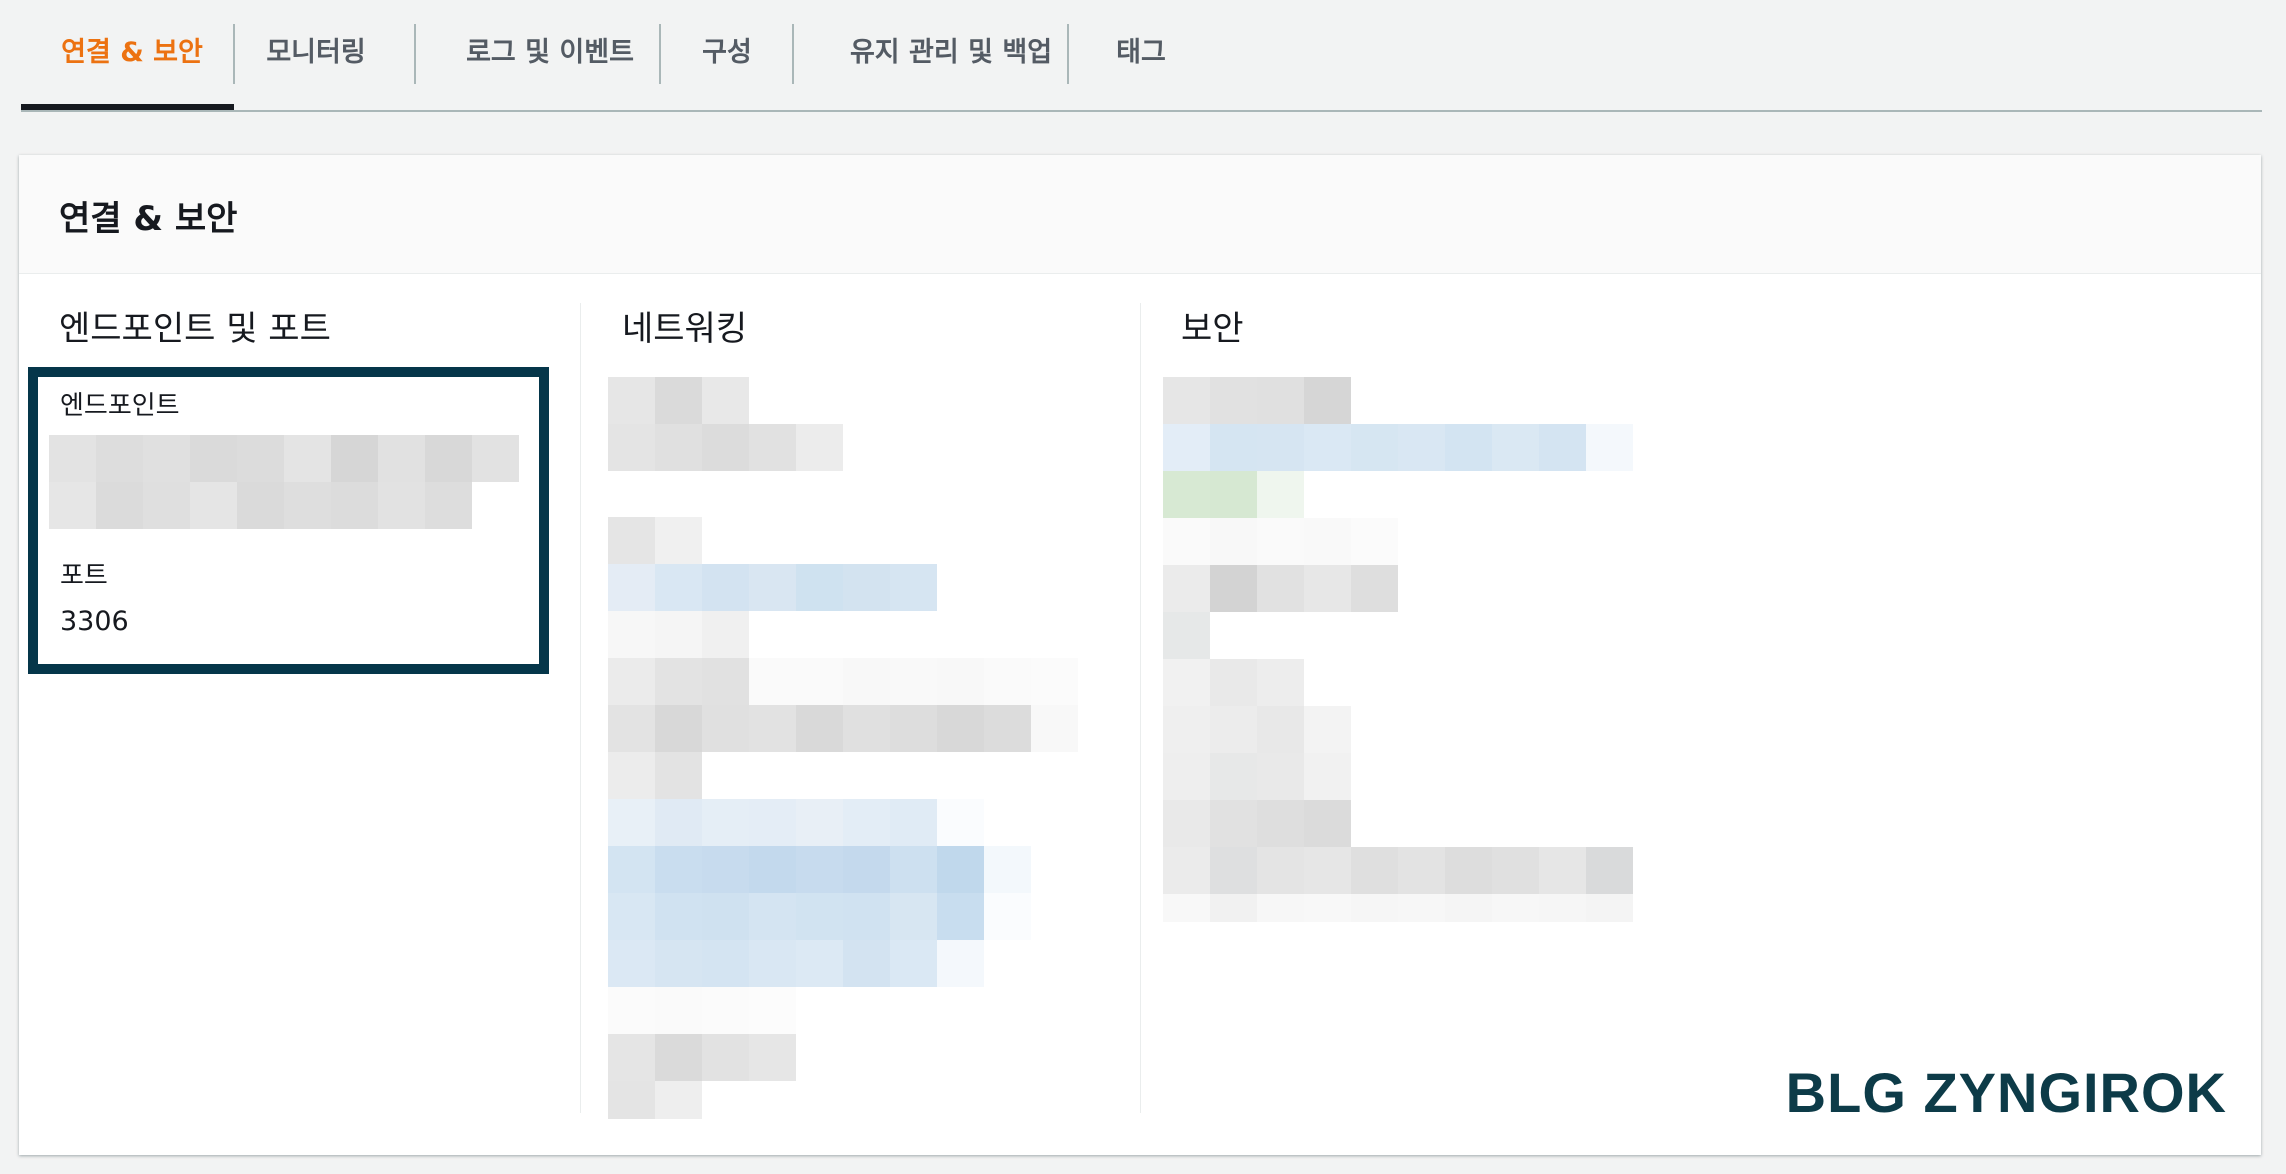  I want to click on panel-title: 연결 & 보안, so click(148, 219).